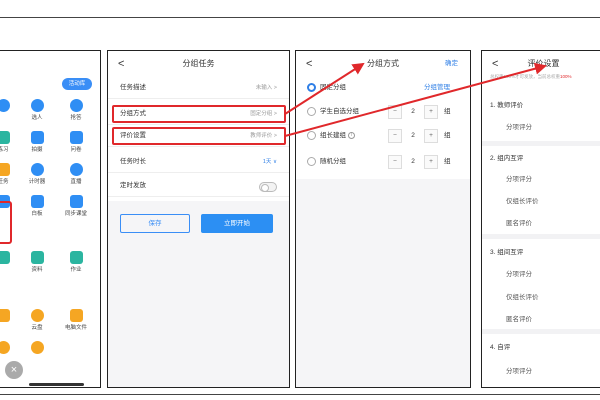 This screenshot has height=400, width=600. What do you see at coordinates (76, 137) in the screenshot?
I see `questionnaire-icon` at bounding box center [76, 137].